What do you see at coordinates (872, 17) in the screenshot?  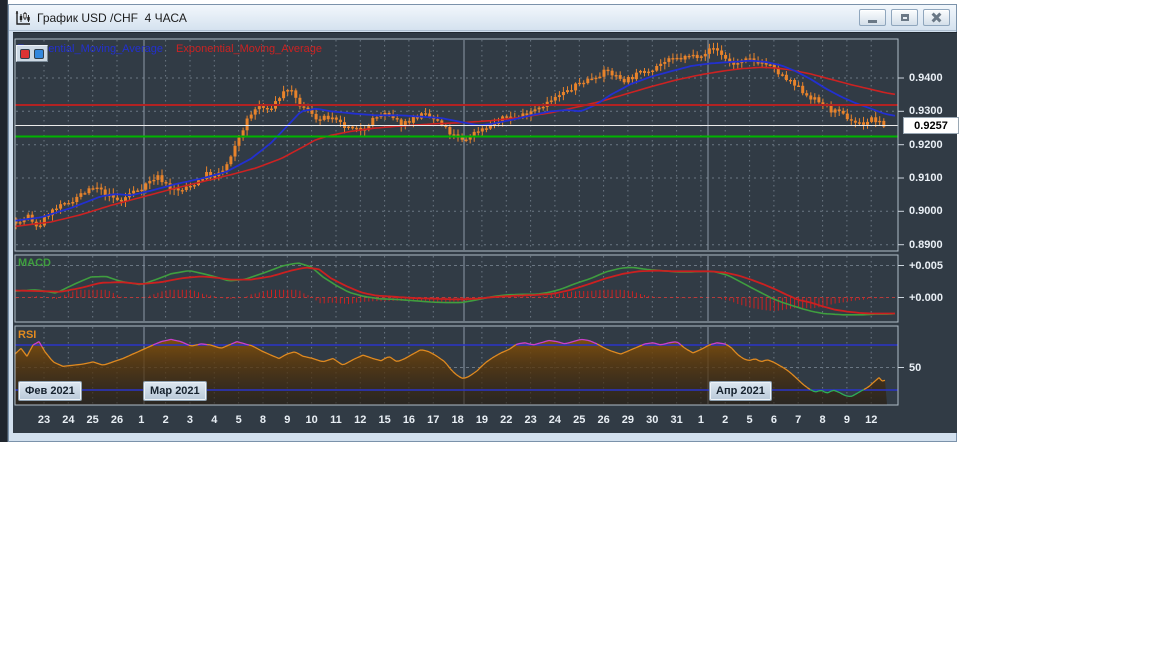 I see `minimize-button` at bounding box center [872, 17].